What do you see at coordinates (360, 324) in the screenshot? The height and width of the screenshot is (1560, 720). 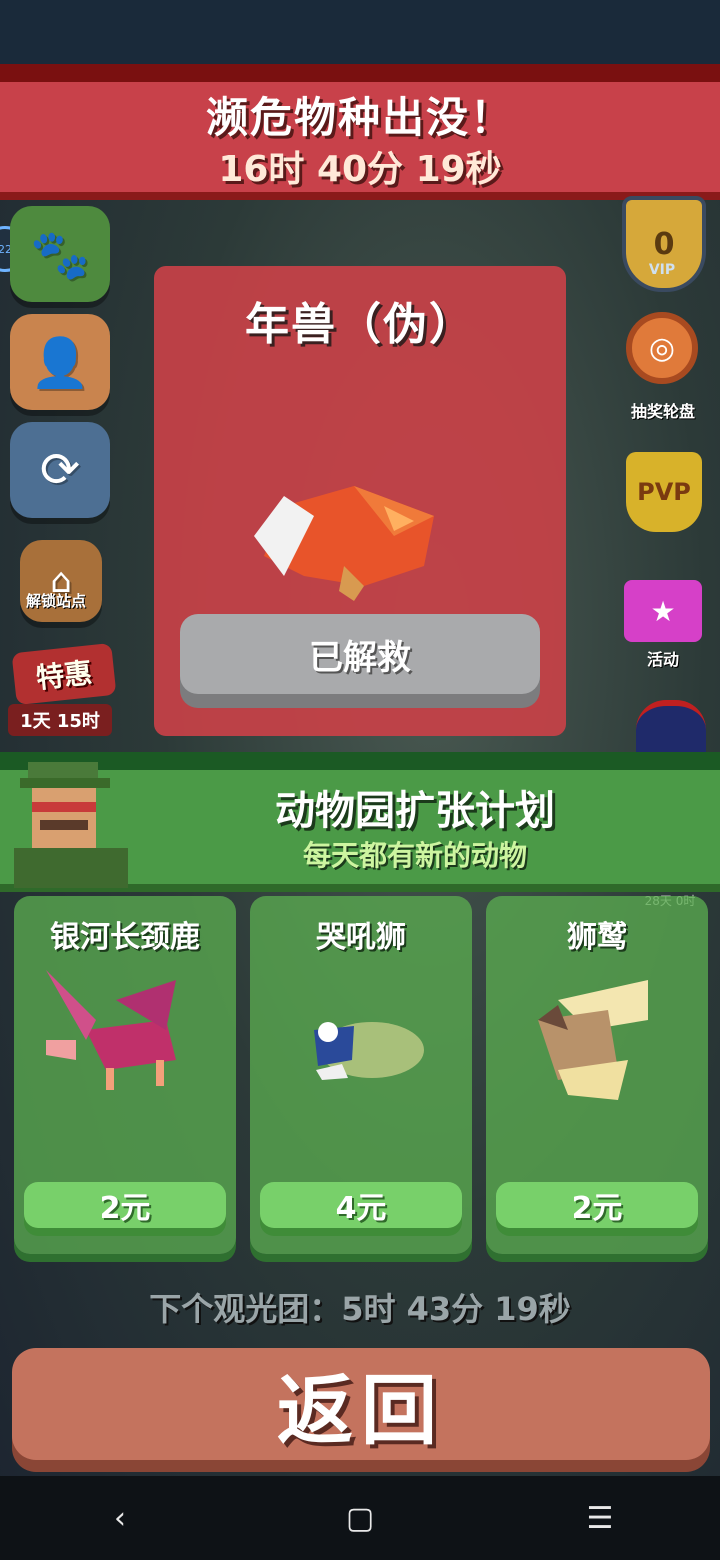 I see `featured-animal-name: 年兽（伪）` at bounding box center [360, 324].